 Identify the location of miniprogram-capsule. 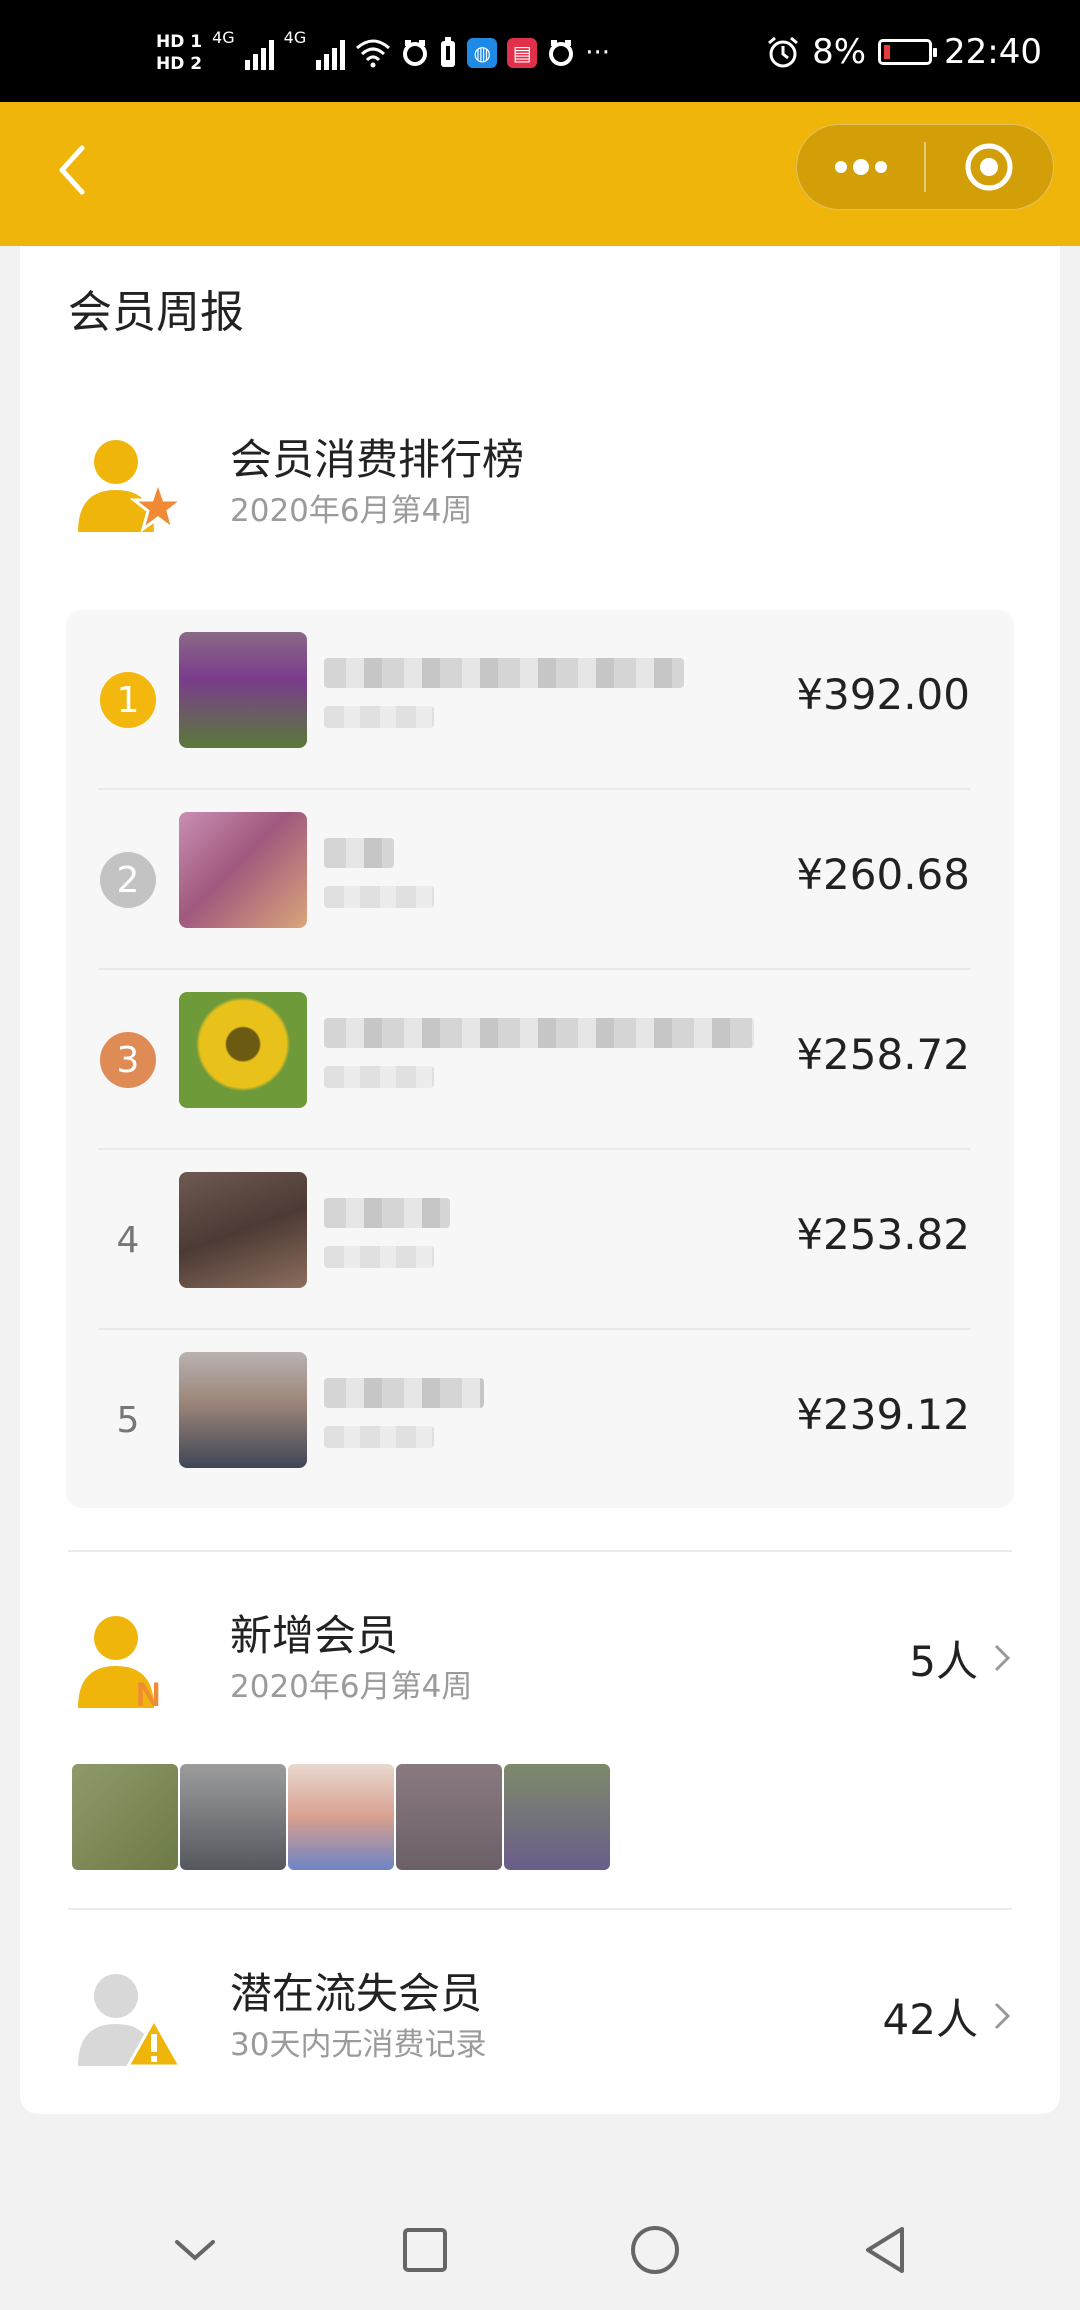
(925, 167).